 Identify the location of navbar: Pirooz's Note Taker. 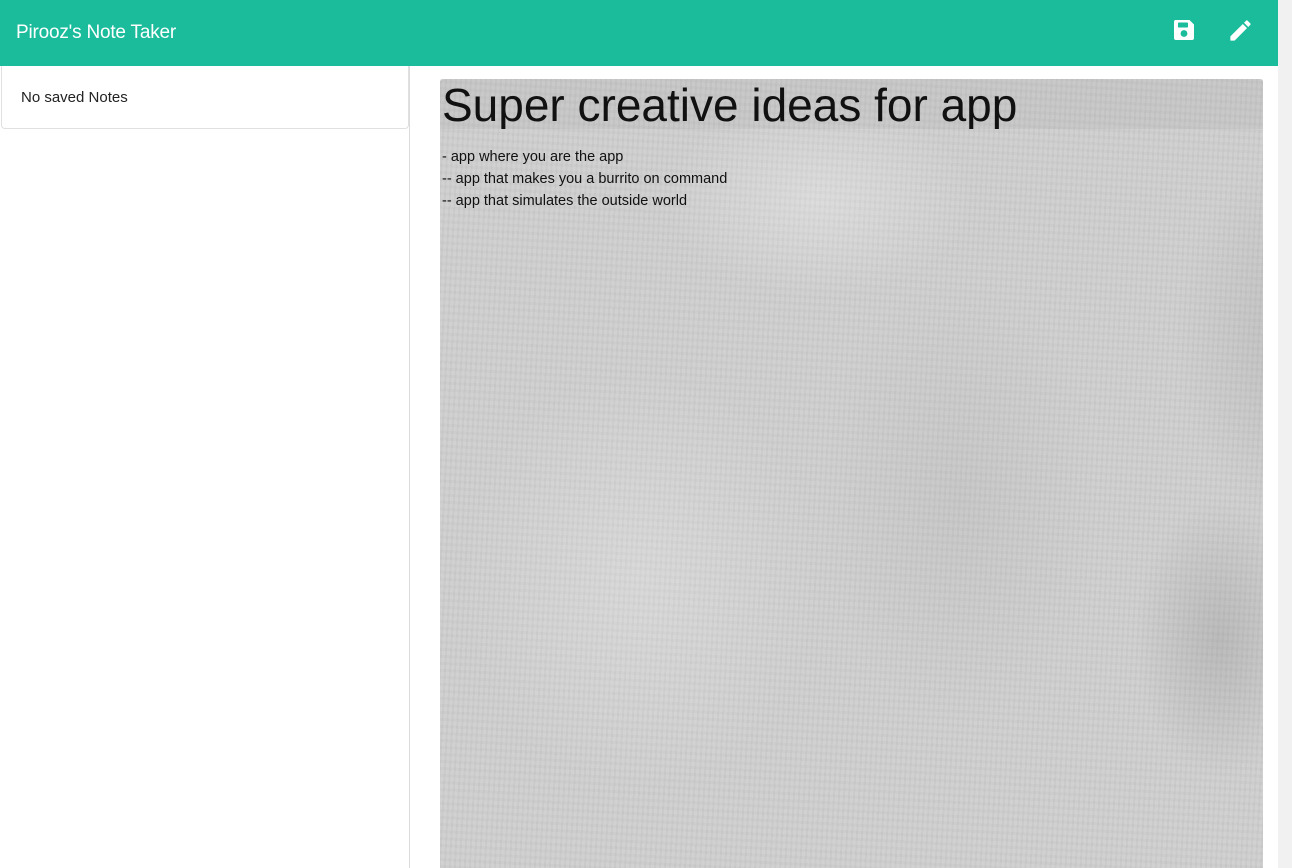
(639, 33).